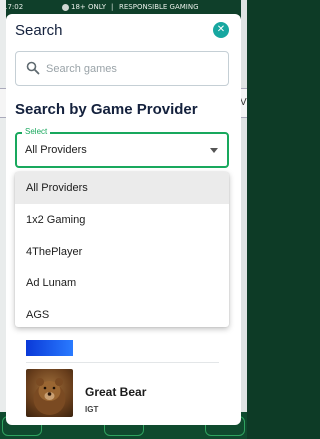 The height and width of the screenshot is (439, 320). Describe the element at coordinates (39, 30) in the screenshot. I see `modal-title: Search` at that location.